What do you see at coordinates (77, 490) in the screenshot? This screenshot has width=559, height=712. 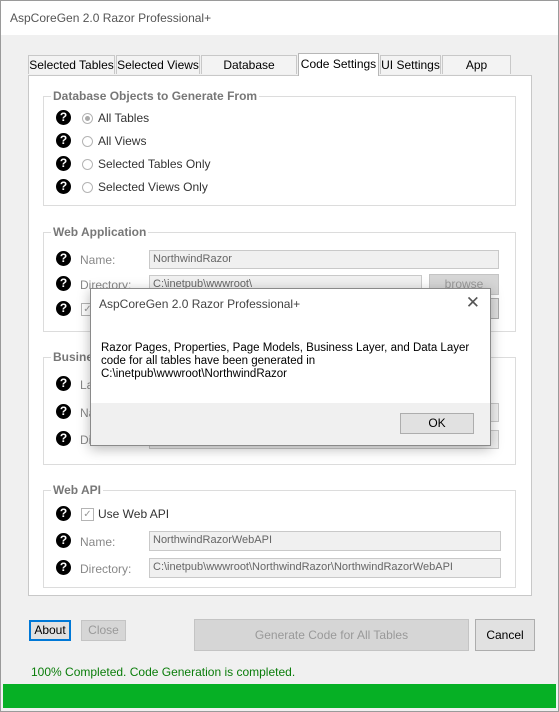 I see `web-api-title: Web API` at bounding box center [77, 490].